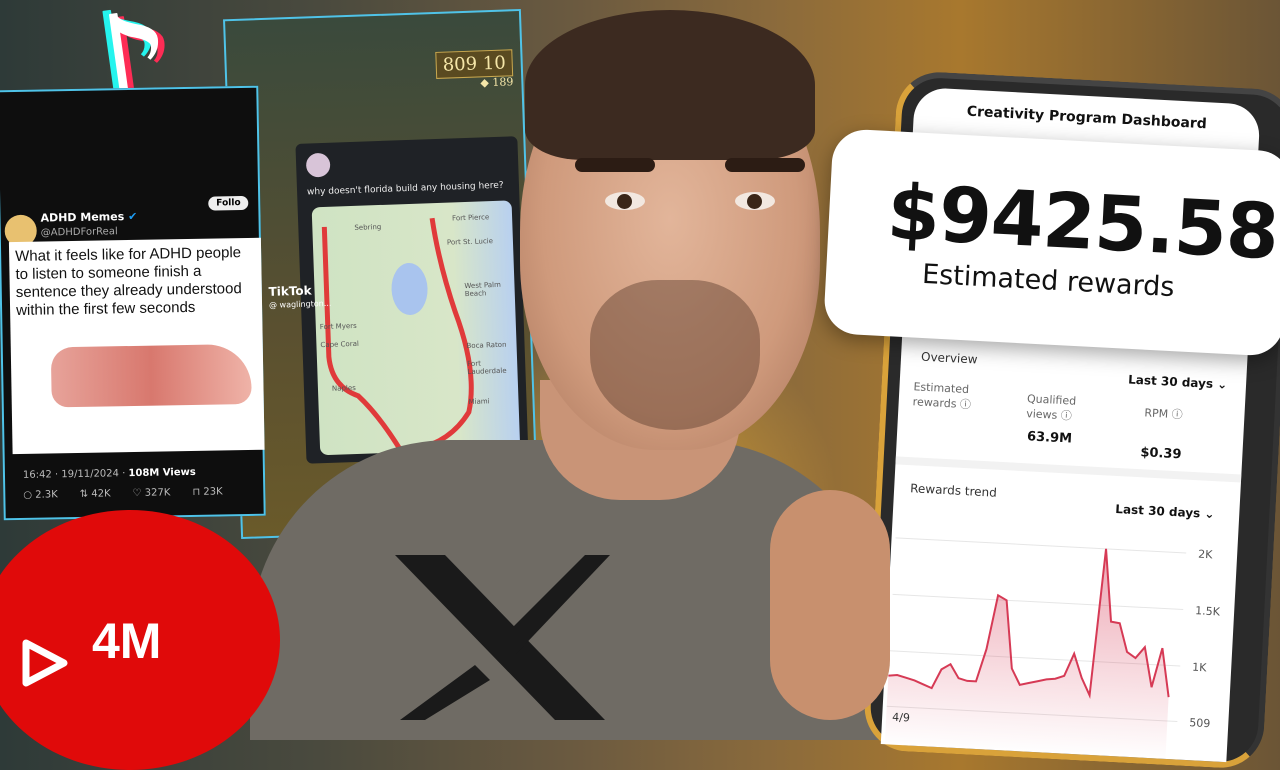  I want to click on overview-label: Overview, so click(949, 358).